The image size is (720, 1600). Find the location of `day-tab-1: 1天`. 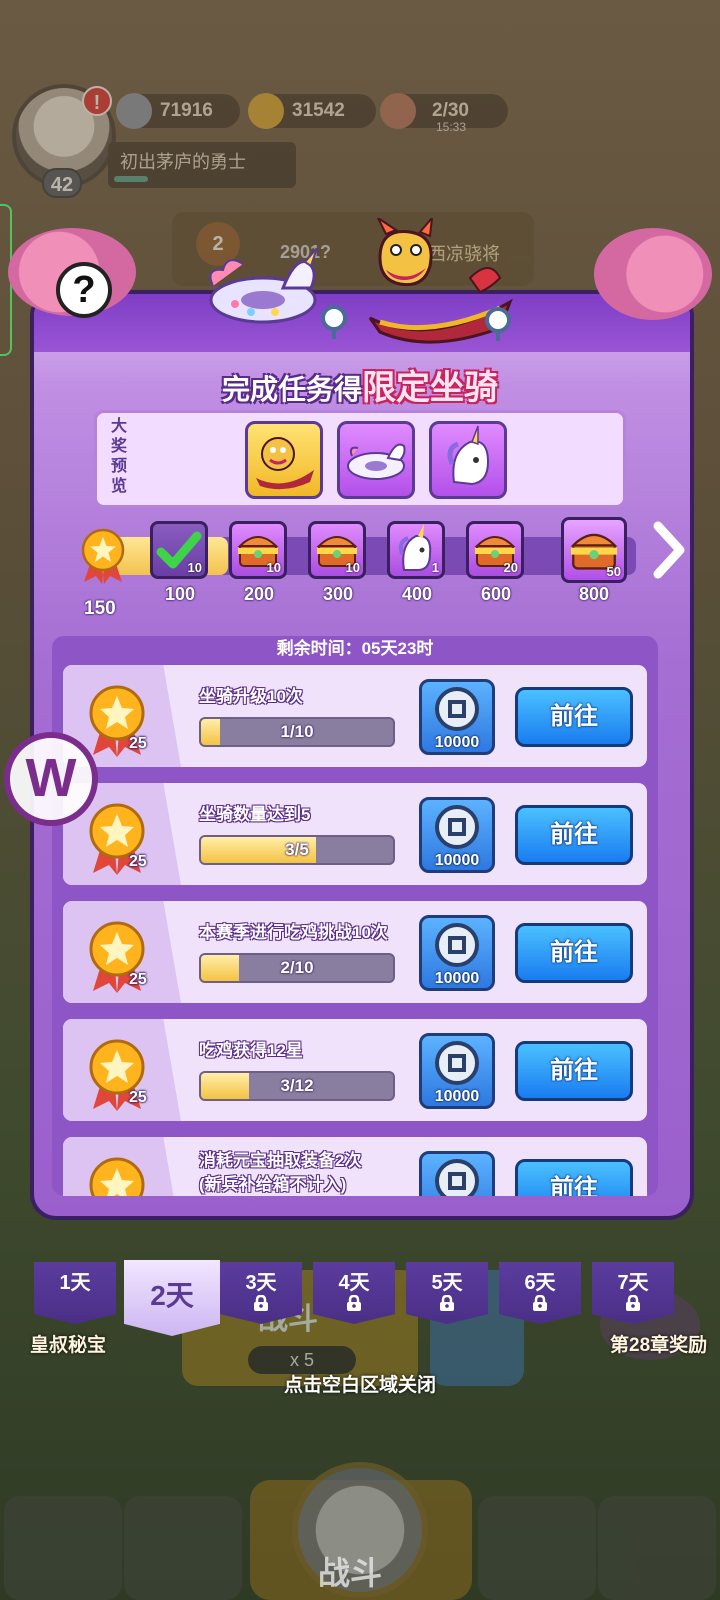

day-tab-1: 1天 is located at coordinates (75, 1293).